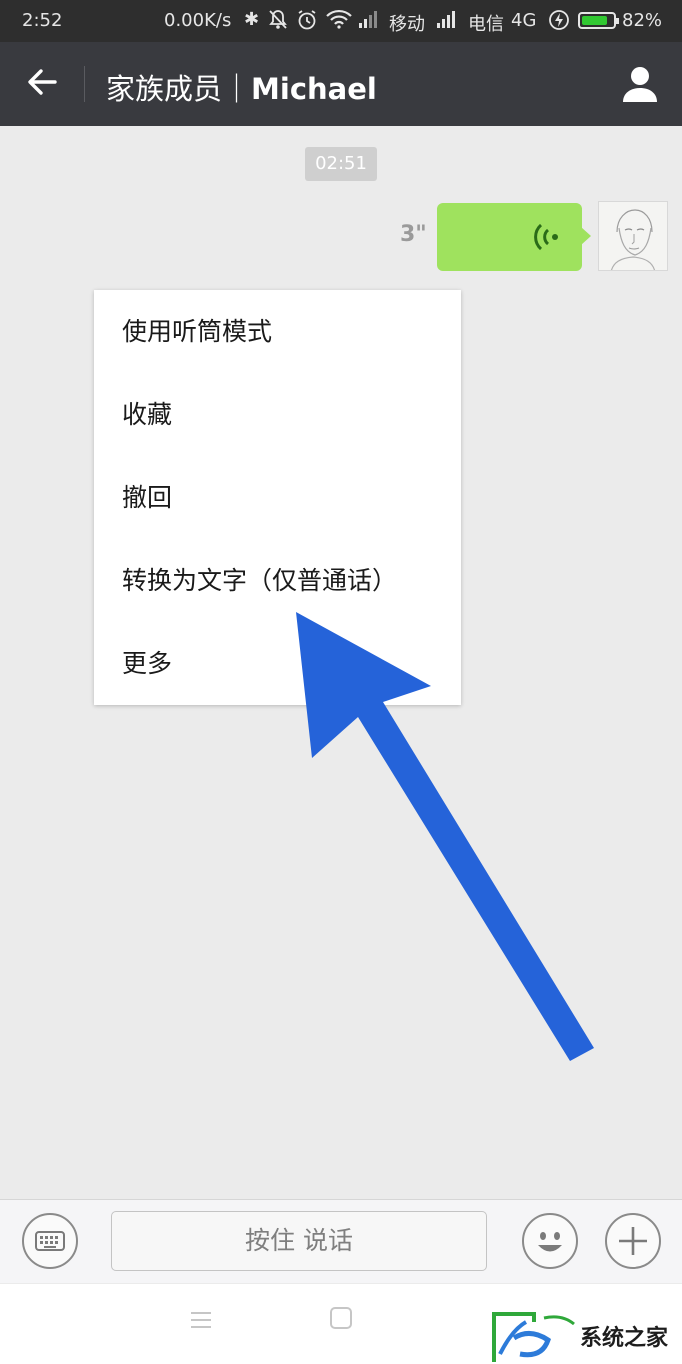 The height and width of the screenshot is (1364, 682). Describe the element at coordinates (201, 1320) in the screenshot. I see `menu-icon` at that location.